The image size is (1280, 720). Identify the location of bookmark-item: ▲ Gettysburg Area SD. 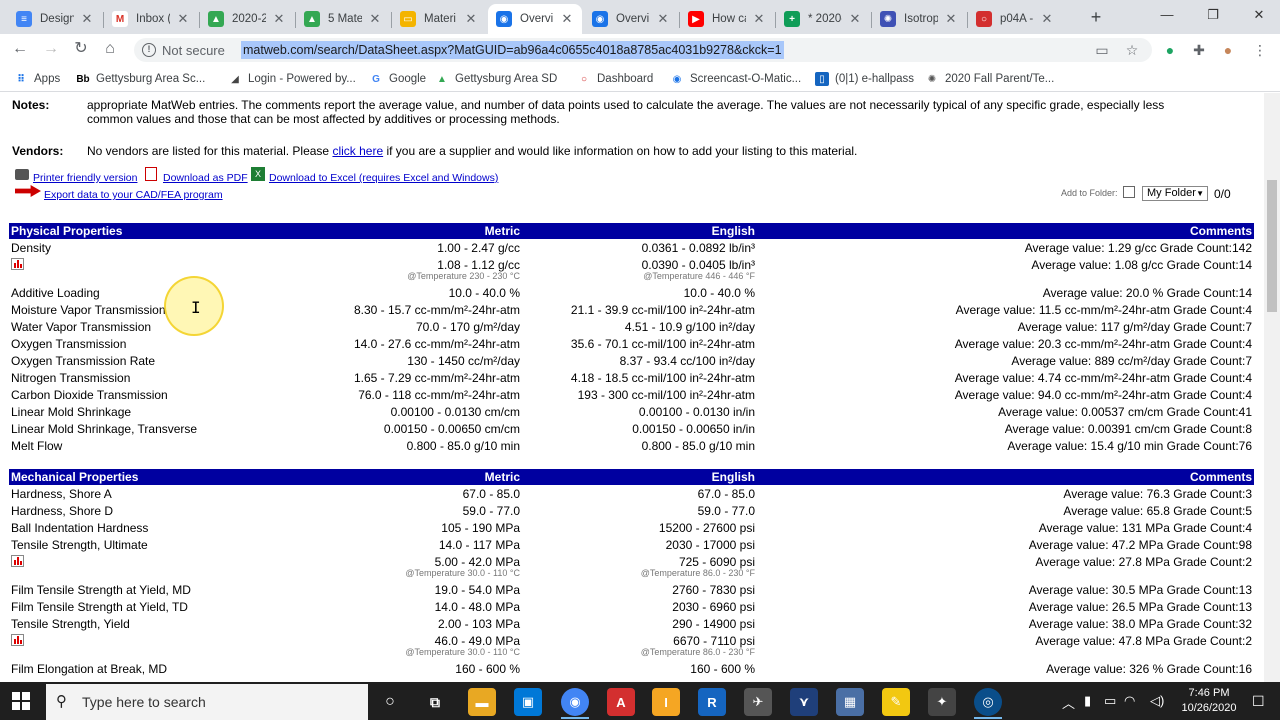
(496, 79).